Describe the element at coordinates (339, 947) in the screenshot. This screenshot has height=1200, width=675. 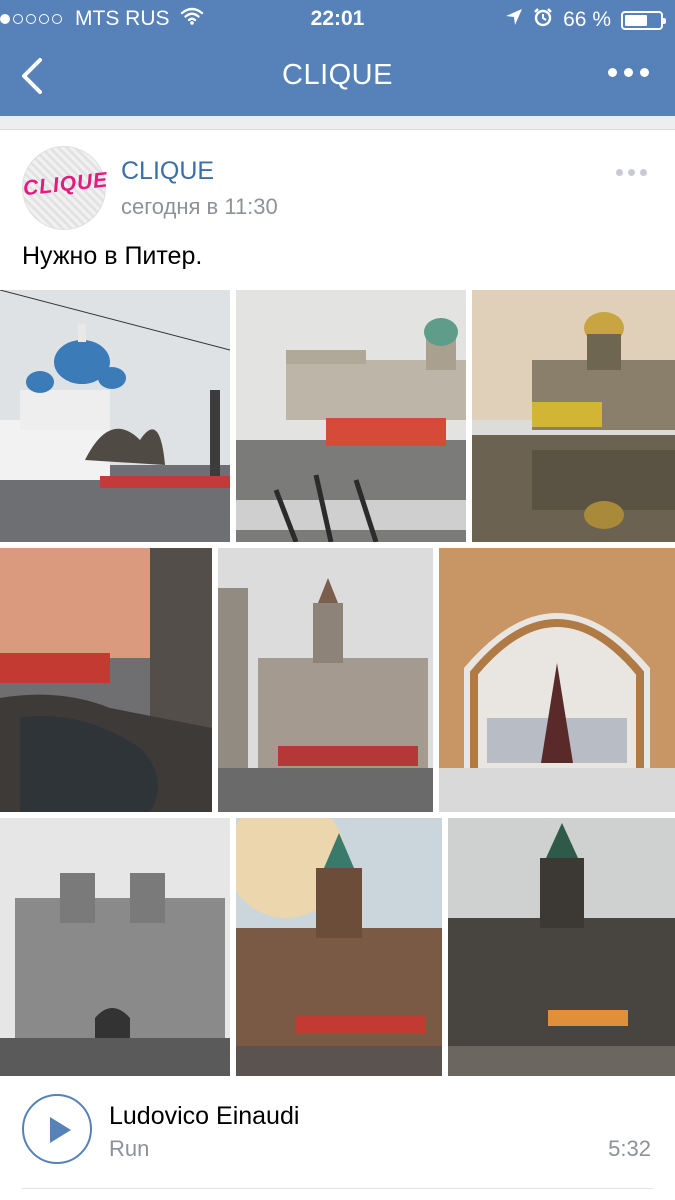
I see `photo-singer-house-warm` at that location.